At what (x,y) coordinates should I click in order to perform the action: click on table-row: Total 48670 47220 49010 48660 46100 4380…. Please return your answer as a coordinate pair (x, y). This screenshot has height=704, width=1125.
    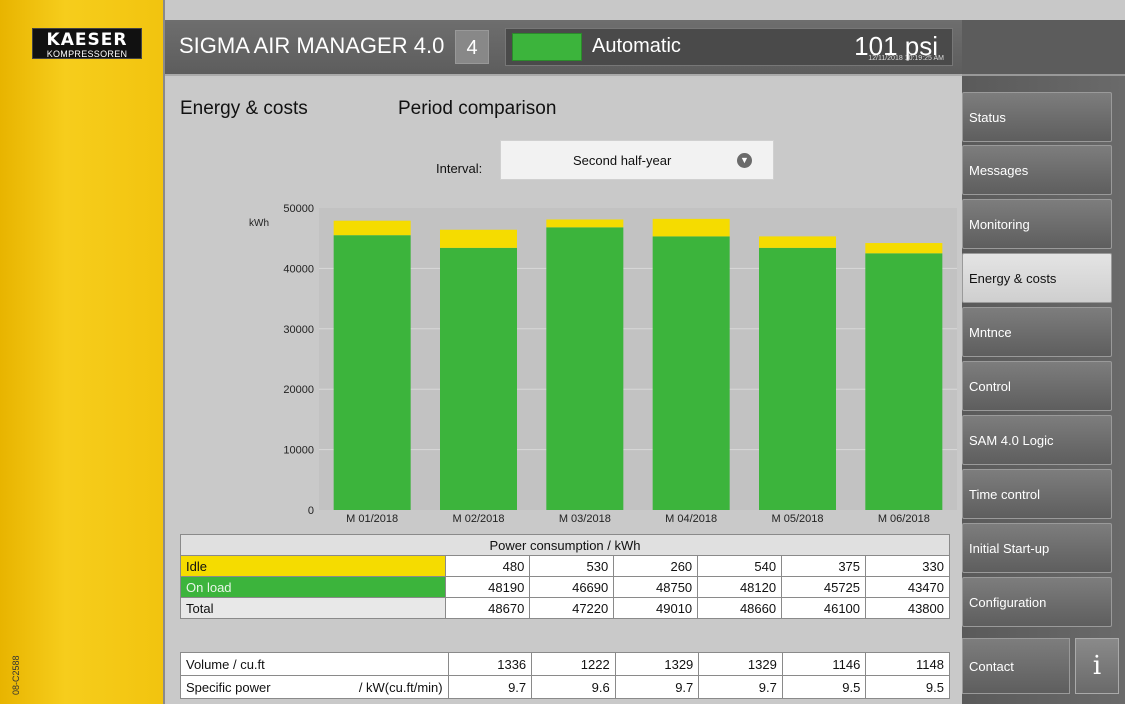
    Looking at the image, I should click on (564, 608).